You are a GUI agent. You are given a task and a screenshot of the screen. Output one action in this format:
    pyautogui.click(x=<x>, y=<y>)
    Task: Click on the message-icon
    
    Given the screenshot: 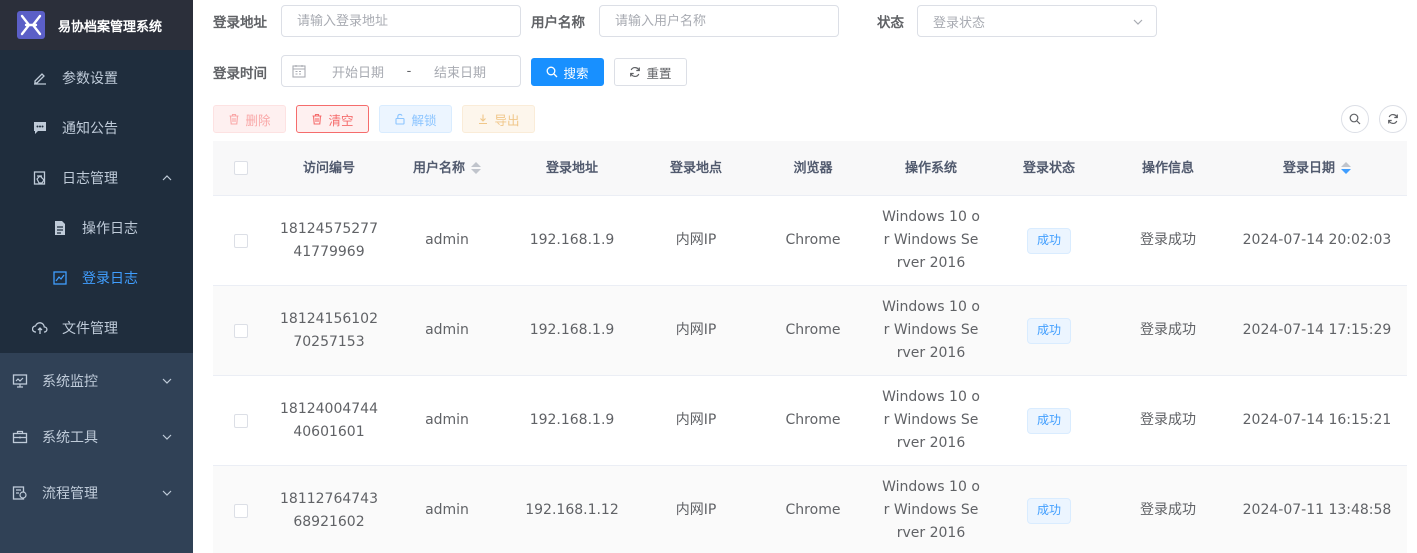 What is the action you would take?
    pyautogui.click(x=40, y=128)
    